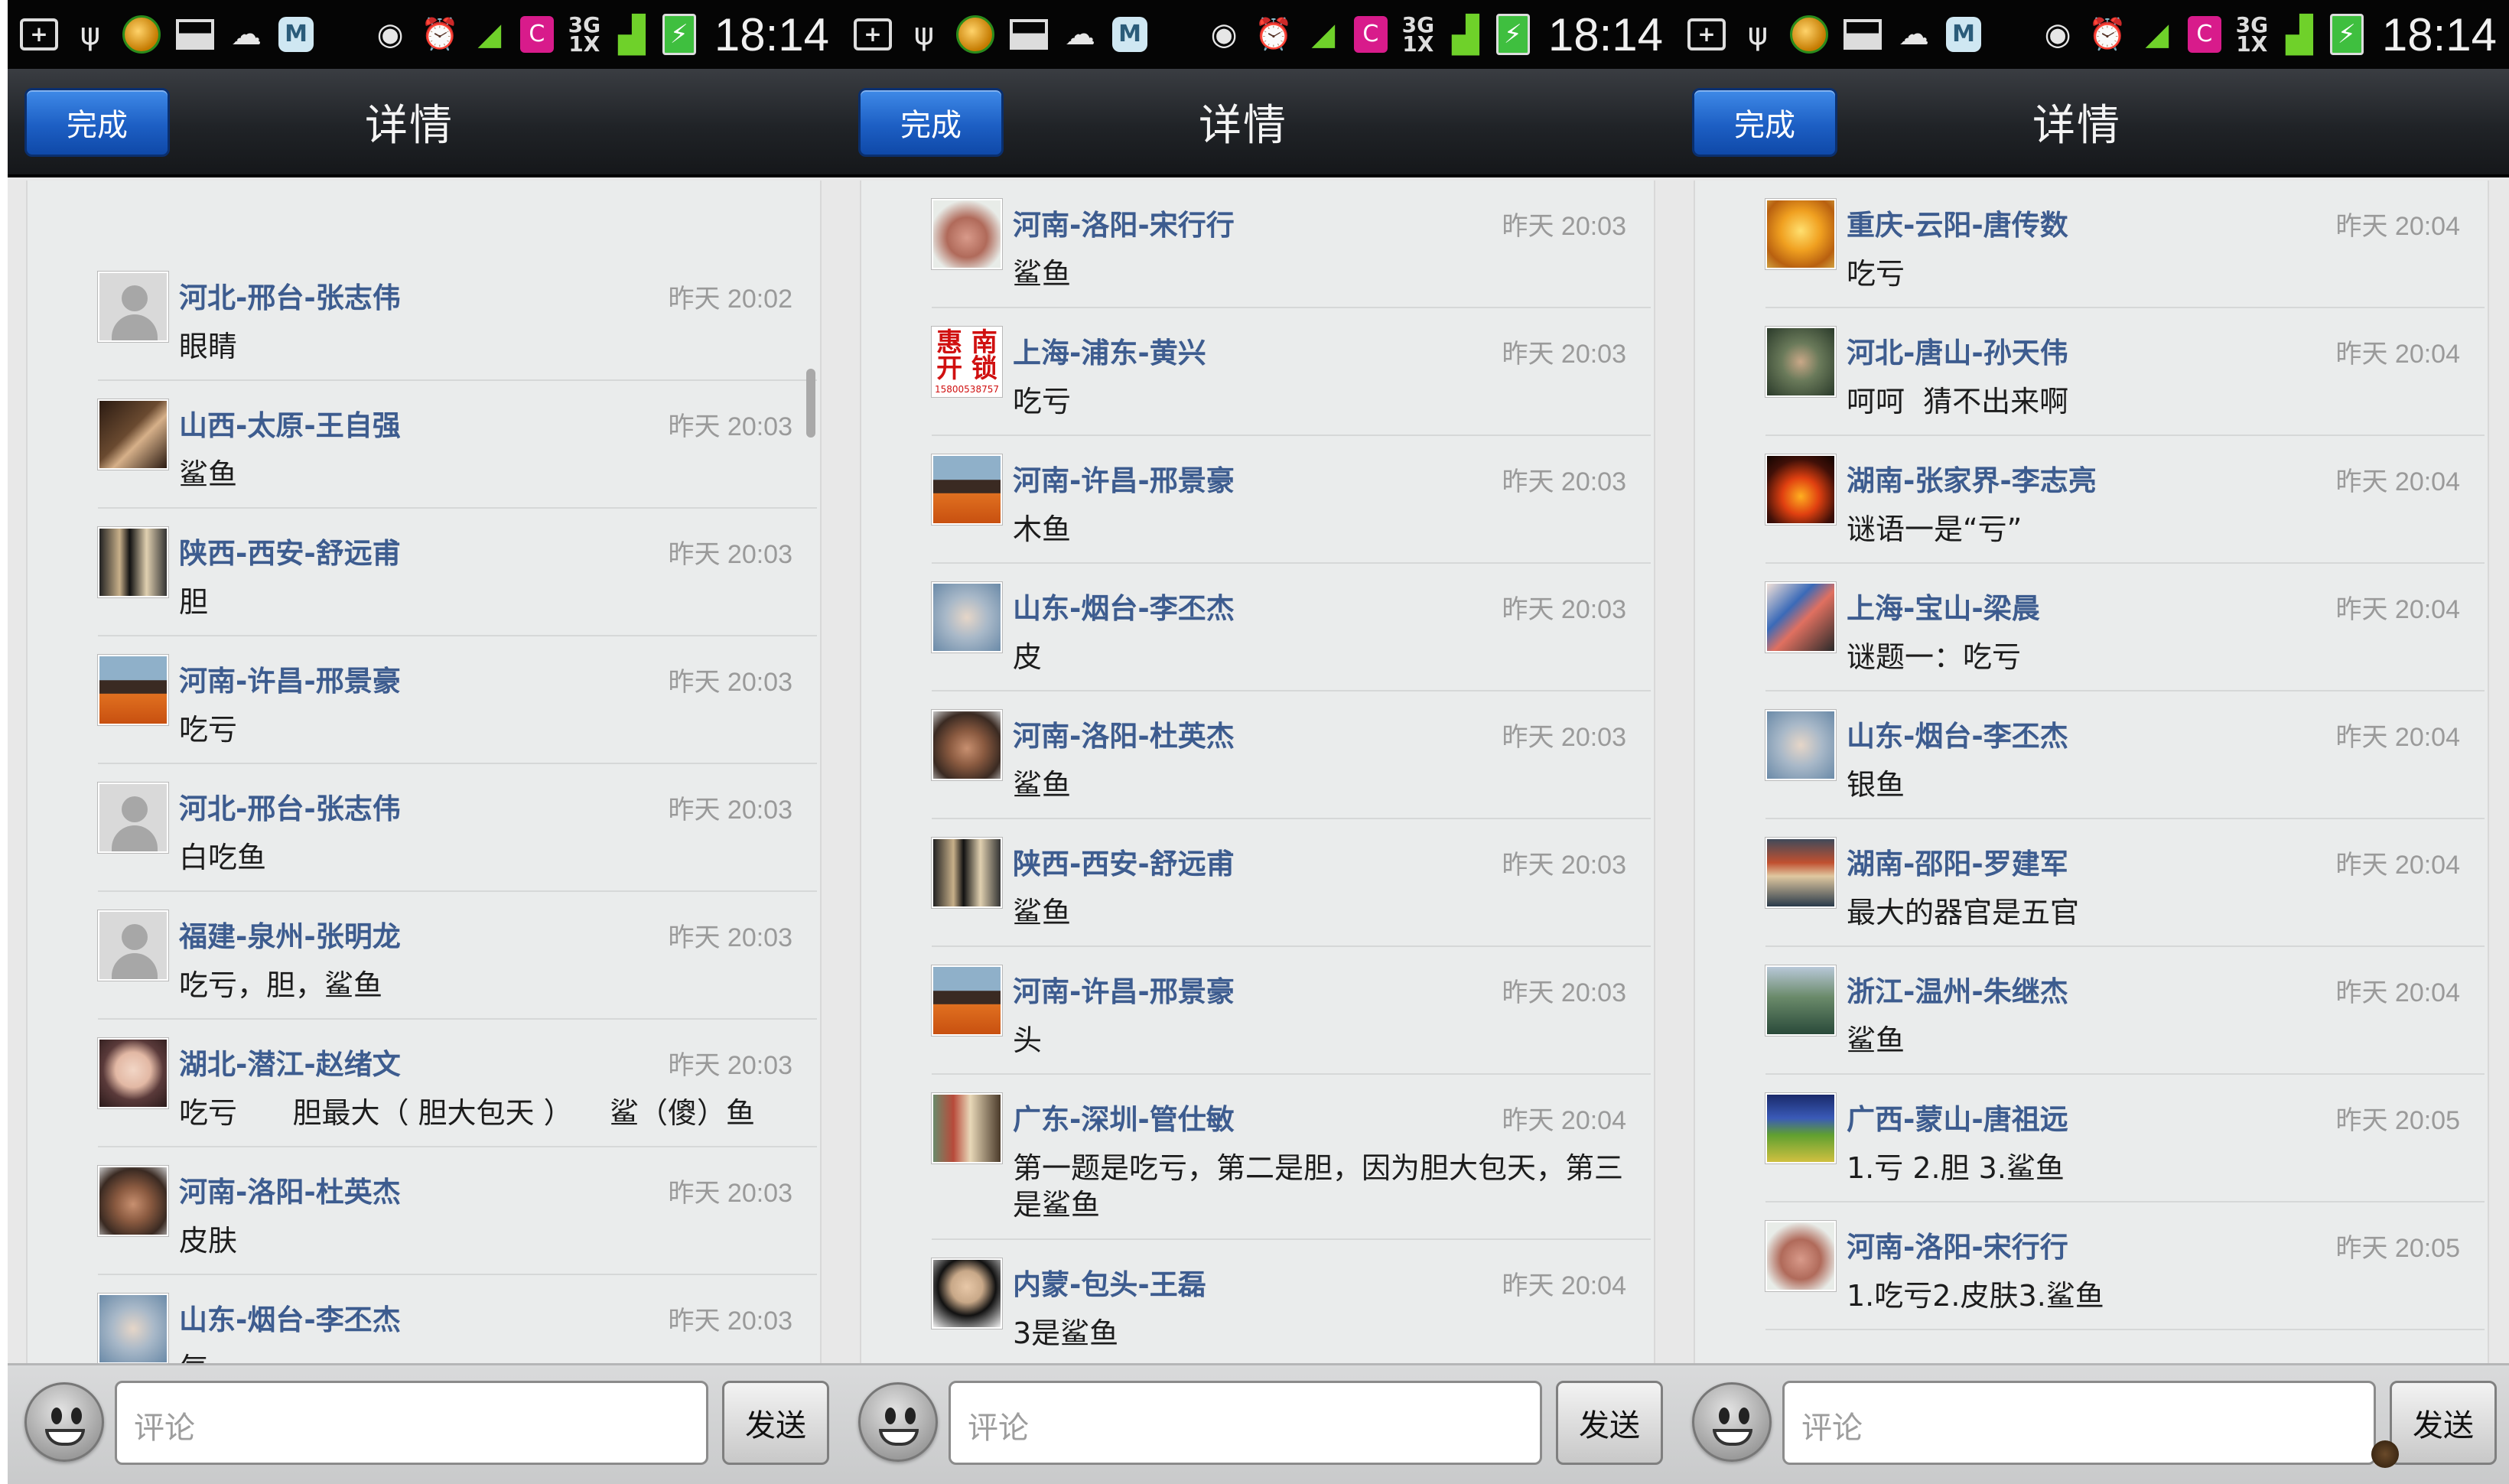 The height and width of the screenshot is (1484, 2509). I want to click on commenter-name: 广东-深圳-管仕敏, so click(1124, 1116).